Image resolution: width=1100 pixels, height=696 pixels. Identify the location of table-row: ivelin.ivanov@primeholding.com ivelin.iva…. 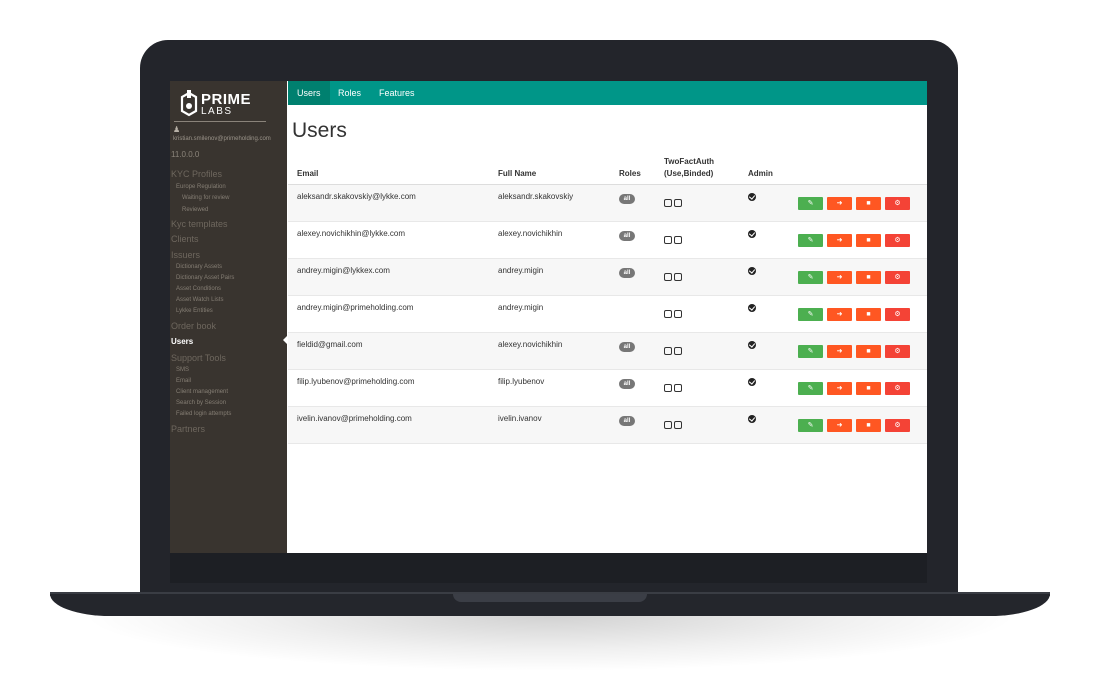
(607, 425).